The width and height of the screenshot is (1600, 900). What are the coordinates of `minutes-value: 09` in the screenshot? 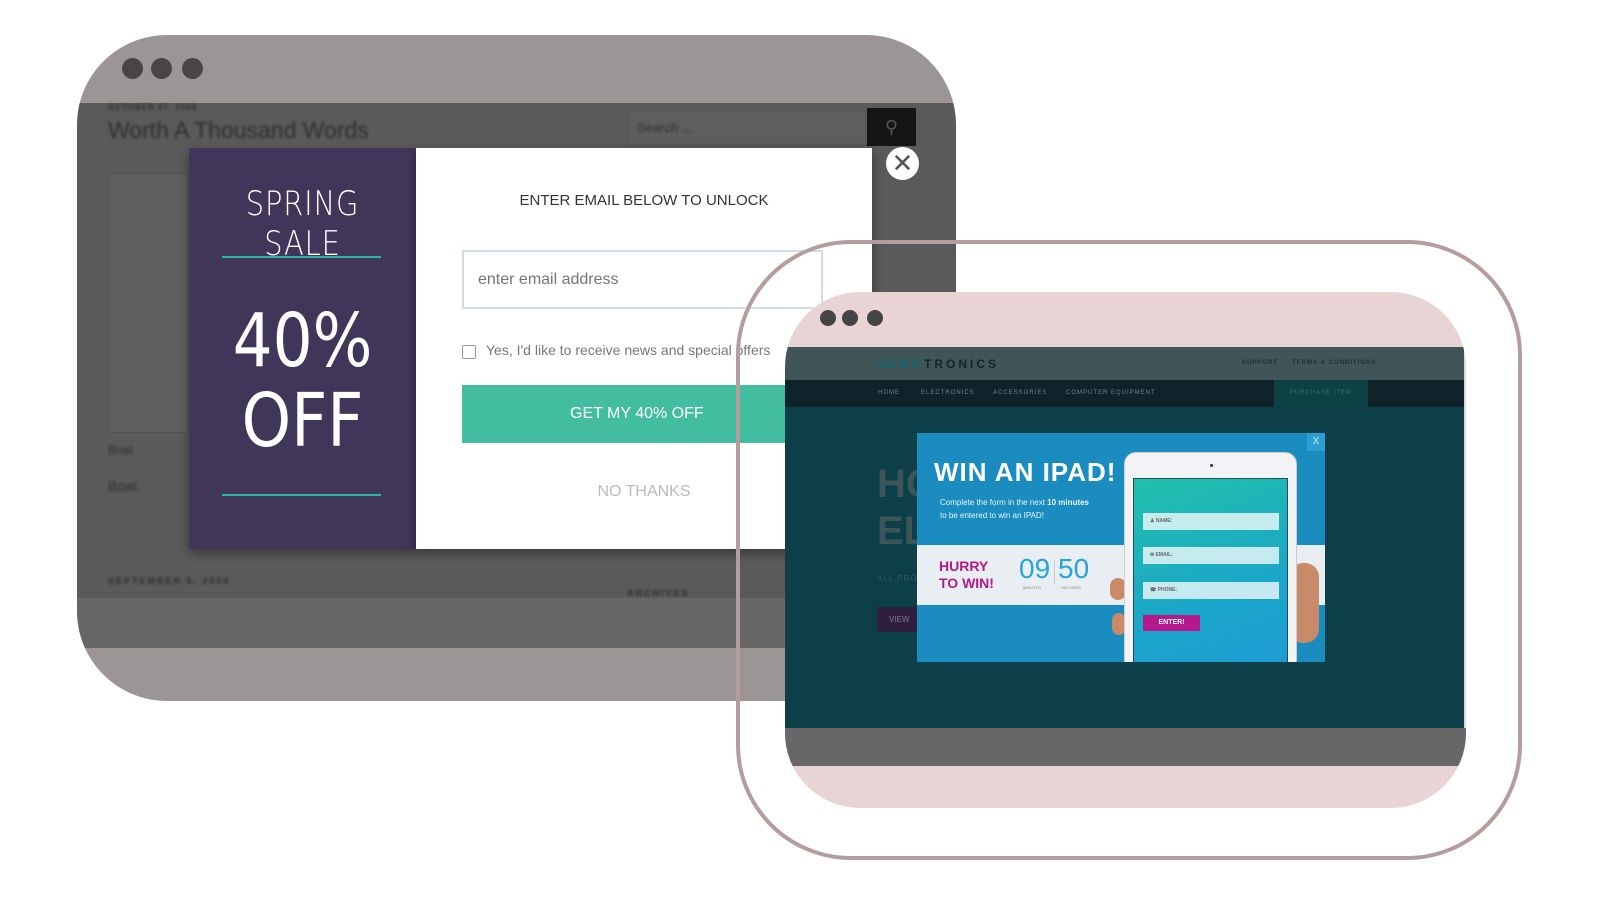 It's located at (1035, 568).